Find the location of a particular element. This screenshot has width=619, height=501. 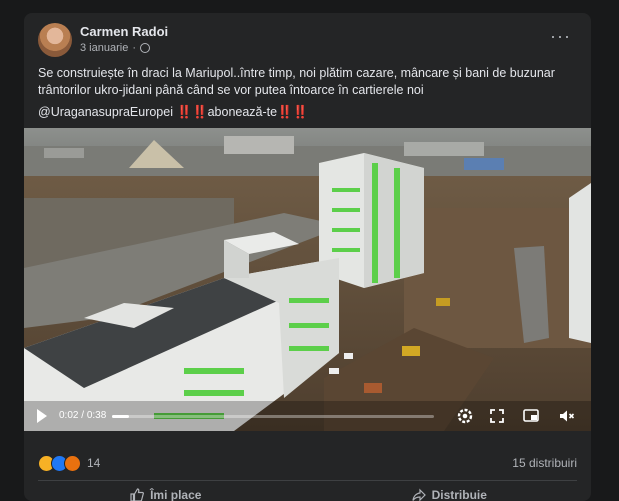

share-icon is located at coordinates (418, 494).